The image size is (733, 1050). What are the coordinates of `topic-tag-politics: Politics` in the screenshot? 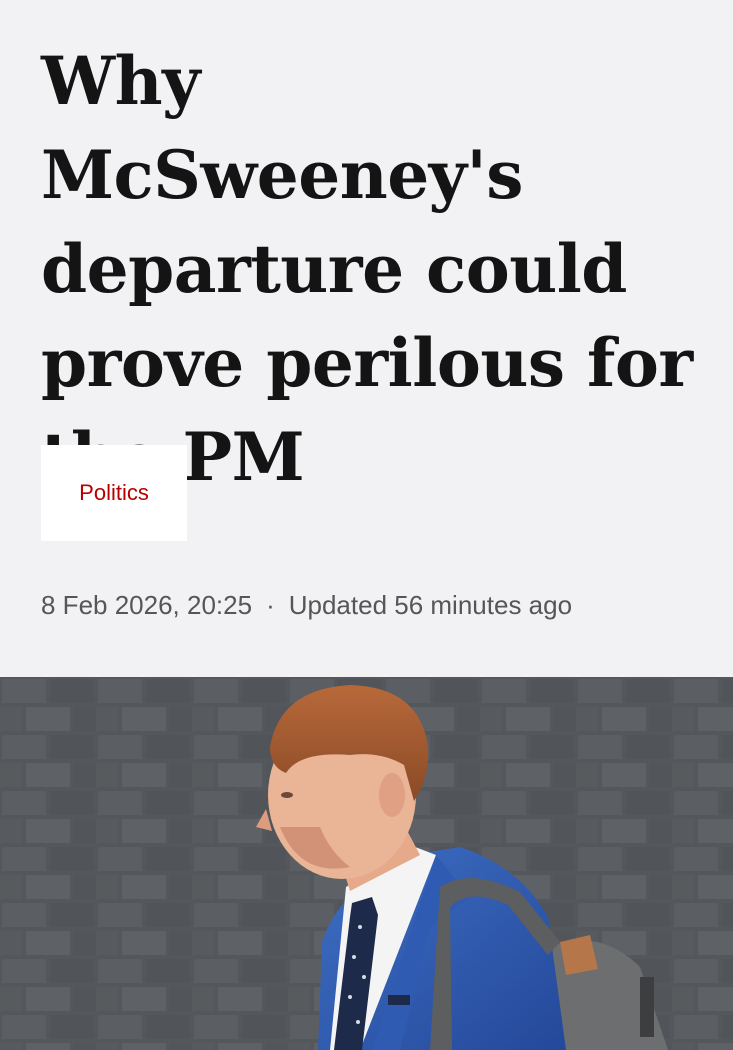 It's located at (114, 493).